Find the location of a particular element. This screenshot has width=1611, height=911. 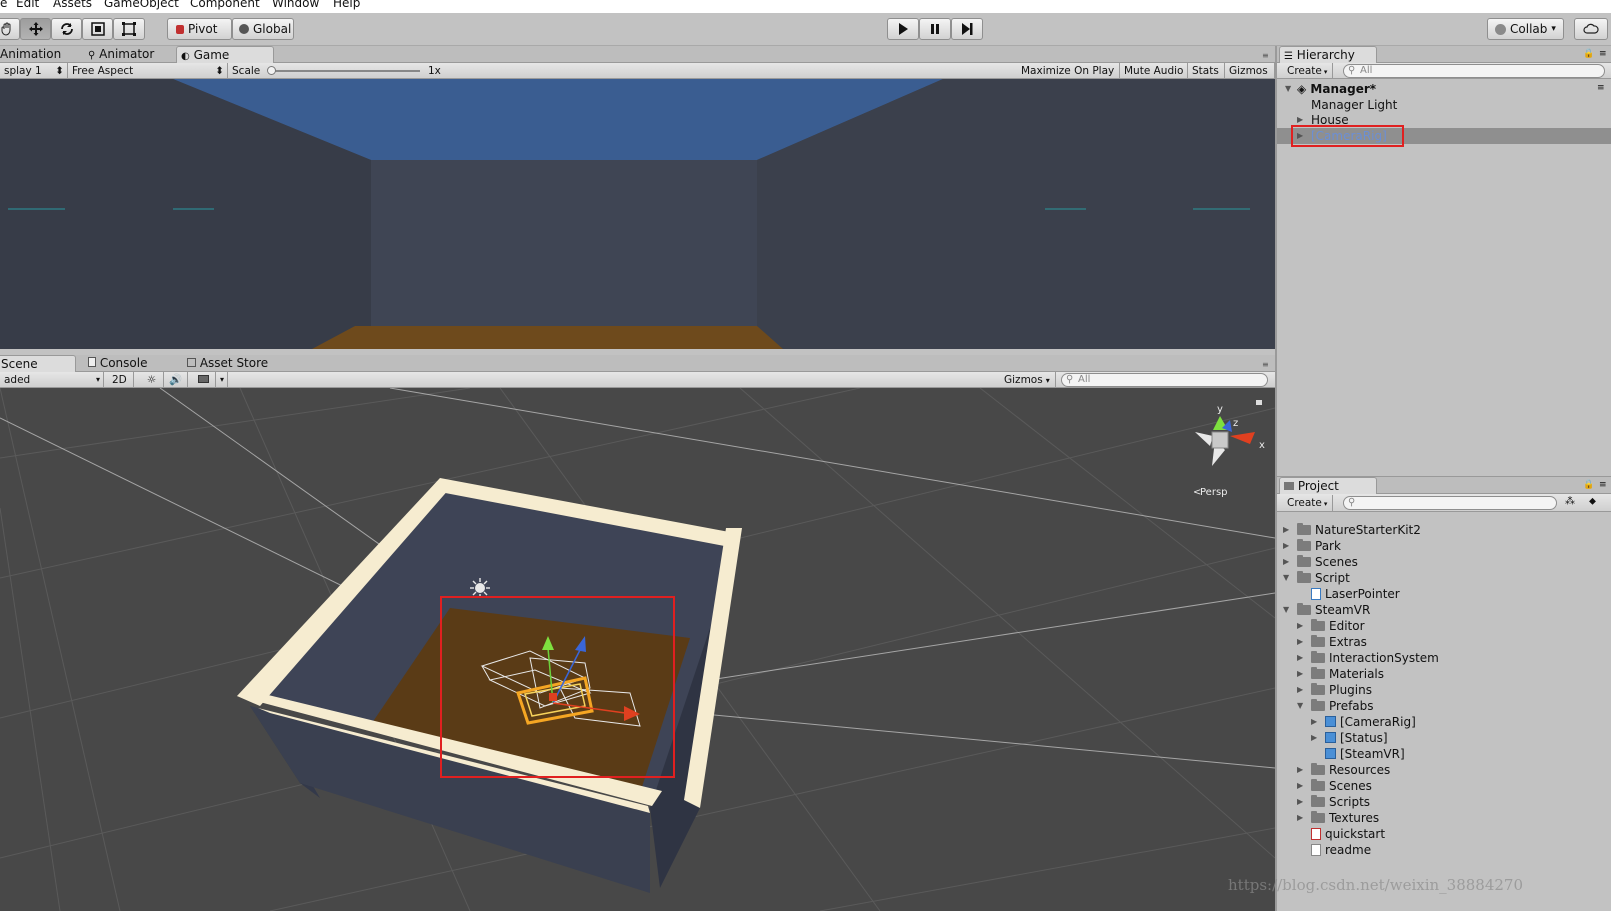

maximize-on-play-toggle: Maximize On Play is located at coordinates (1068, 71).